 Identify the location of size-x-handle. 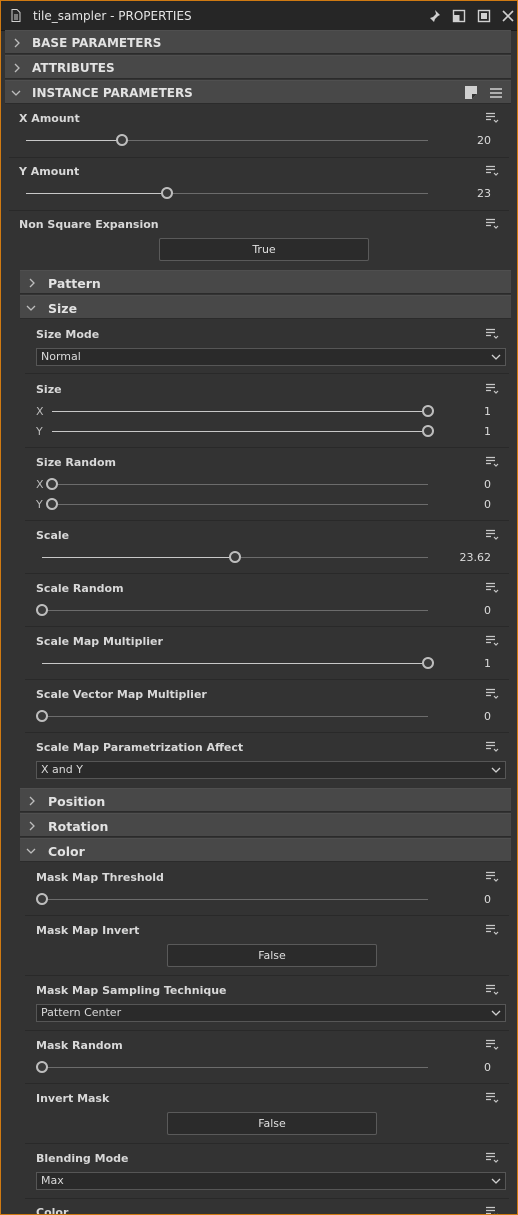
(428, 411).